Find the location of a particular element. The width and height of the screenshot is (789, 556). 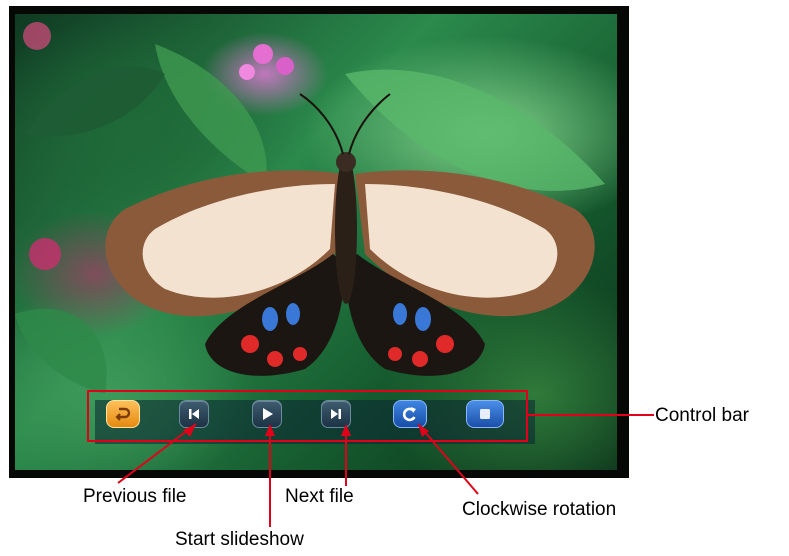

next-file-arrowhead is located at coordinates (346, 430).